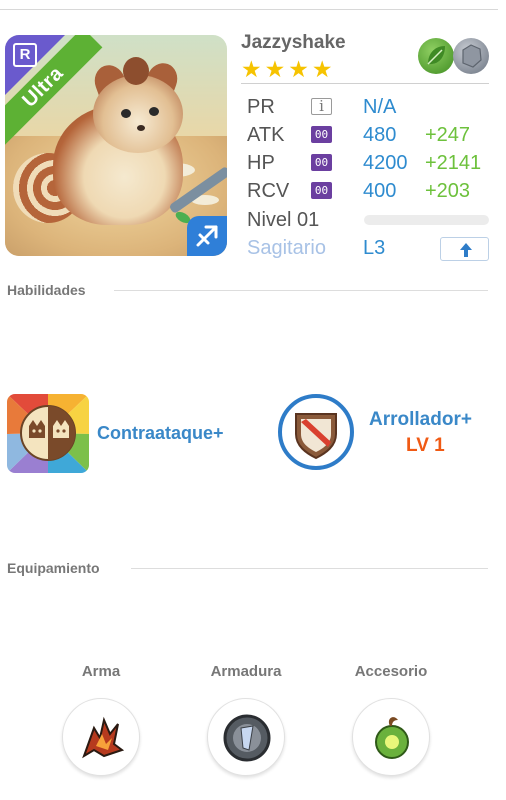 The height and width of the screenshot is (800, 506). I want to click on stat-bonus: +247, so click(448, 135).